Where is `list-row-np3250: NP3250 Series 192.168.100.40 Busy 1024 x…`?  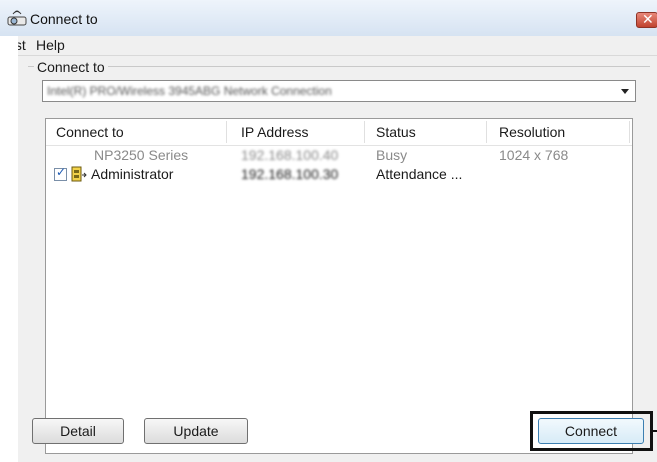
list-row-np3250: NP3250 Series 192.168.100.40 Busy 1024 x… is located at coordinates (339, 156).